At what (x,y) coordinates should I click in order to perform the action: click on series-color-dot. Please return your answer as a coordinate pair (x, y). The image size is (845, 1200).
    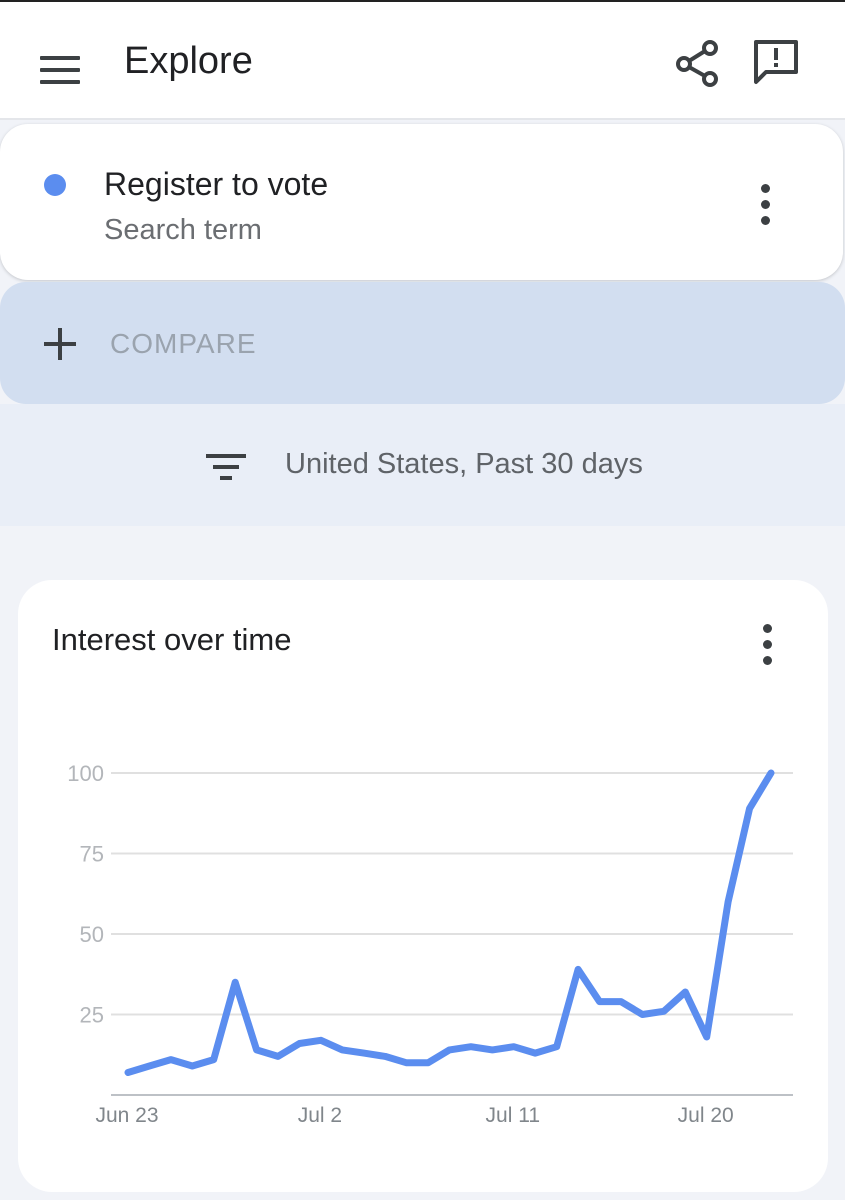
    Looking at the image, I should click on (55, 185).